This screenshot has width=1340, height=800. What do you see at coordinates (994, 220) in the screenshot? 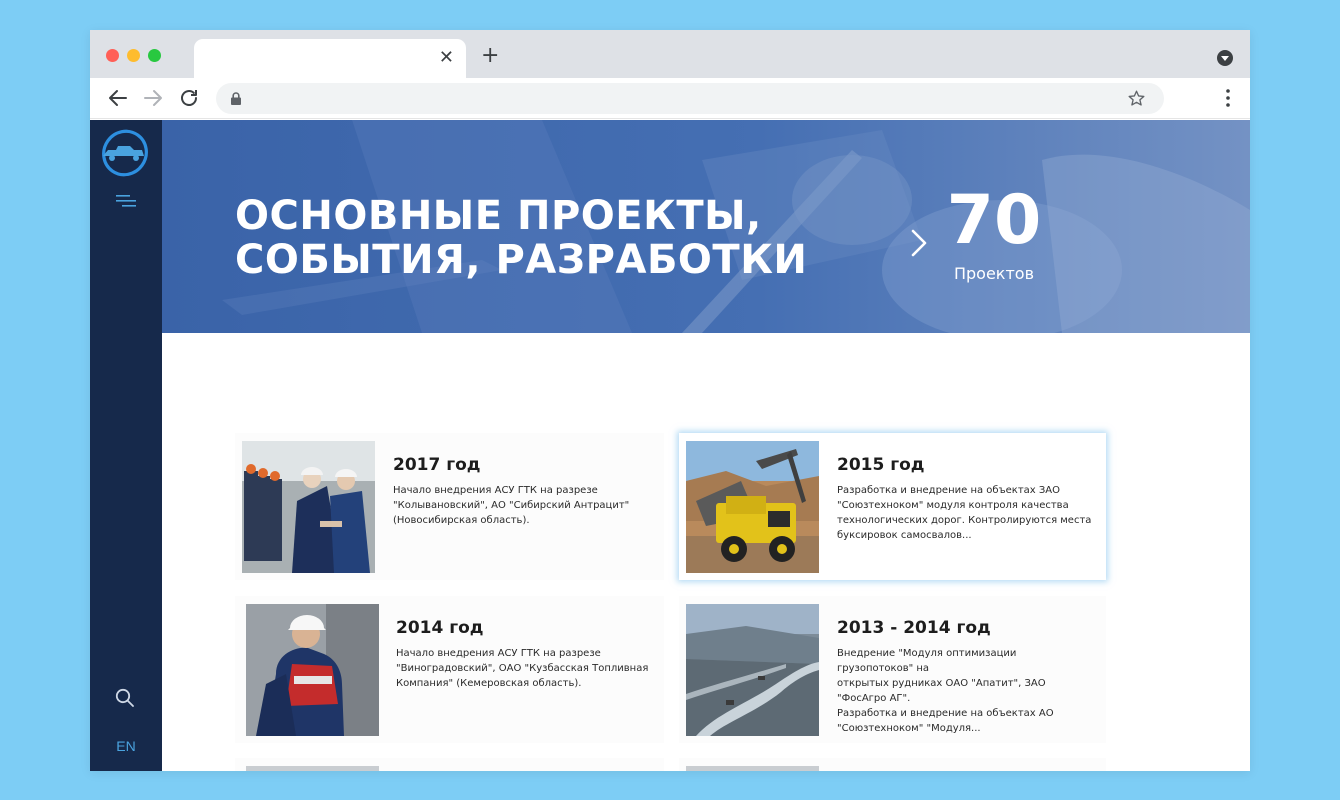
I see `projects-count: 70` at bounding box center [994, 220].